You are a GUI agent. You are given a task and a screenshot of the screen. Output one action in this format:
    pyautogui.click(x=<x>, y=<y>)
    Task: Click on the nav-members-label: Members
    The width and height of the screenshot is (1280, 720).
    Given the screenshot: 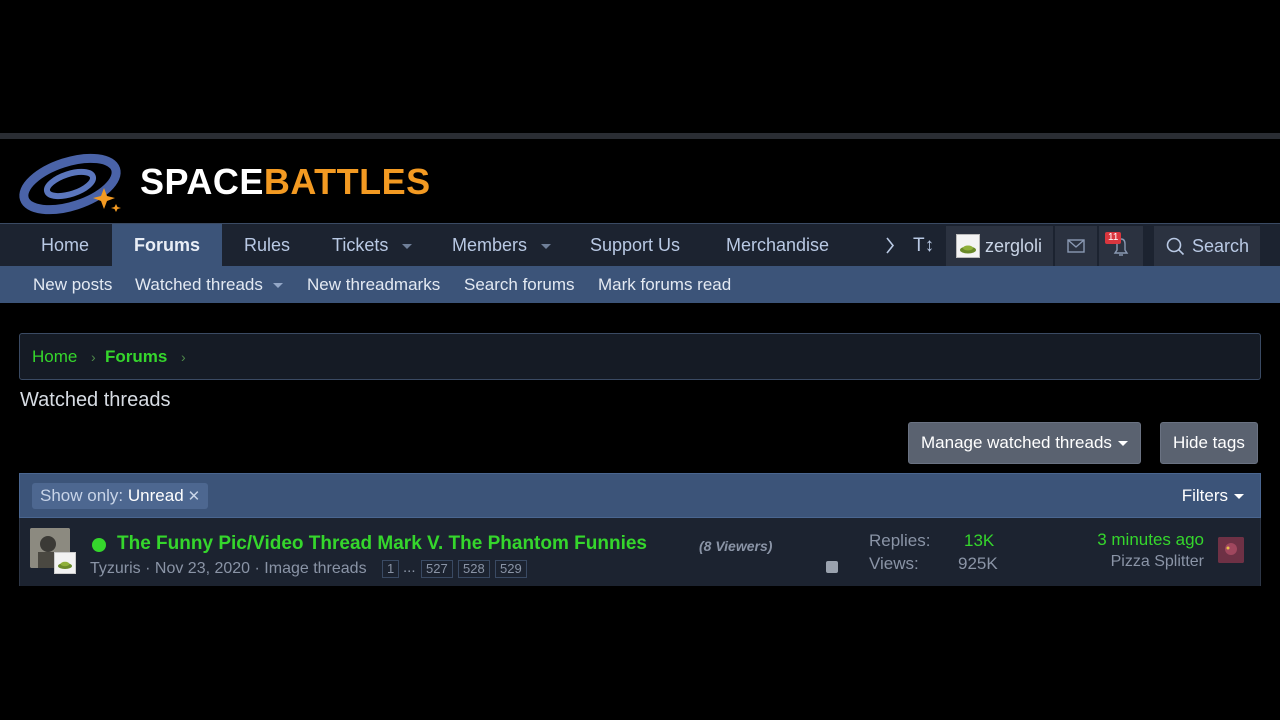 What is the action you would take?
    pyautogui.click(x=490, y=245)
    